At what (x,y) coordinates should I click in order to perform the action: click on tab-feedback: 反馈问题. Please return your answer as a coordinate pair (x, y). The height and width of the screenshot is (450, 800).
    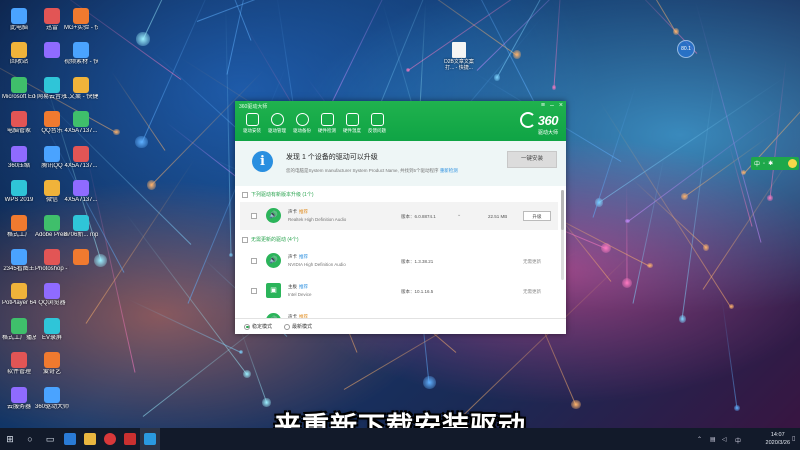
    Looking at the image, I should click on (377, 123).